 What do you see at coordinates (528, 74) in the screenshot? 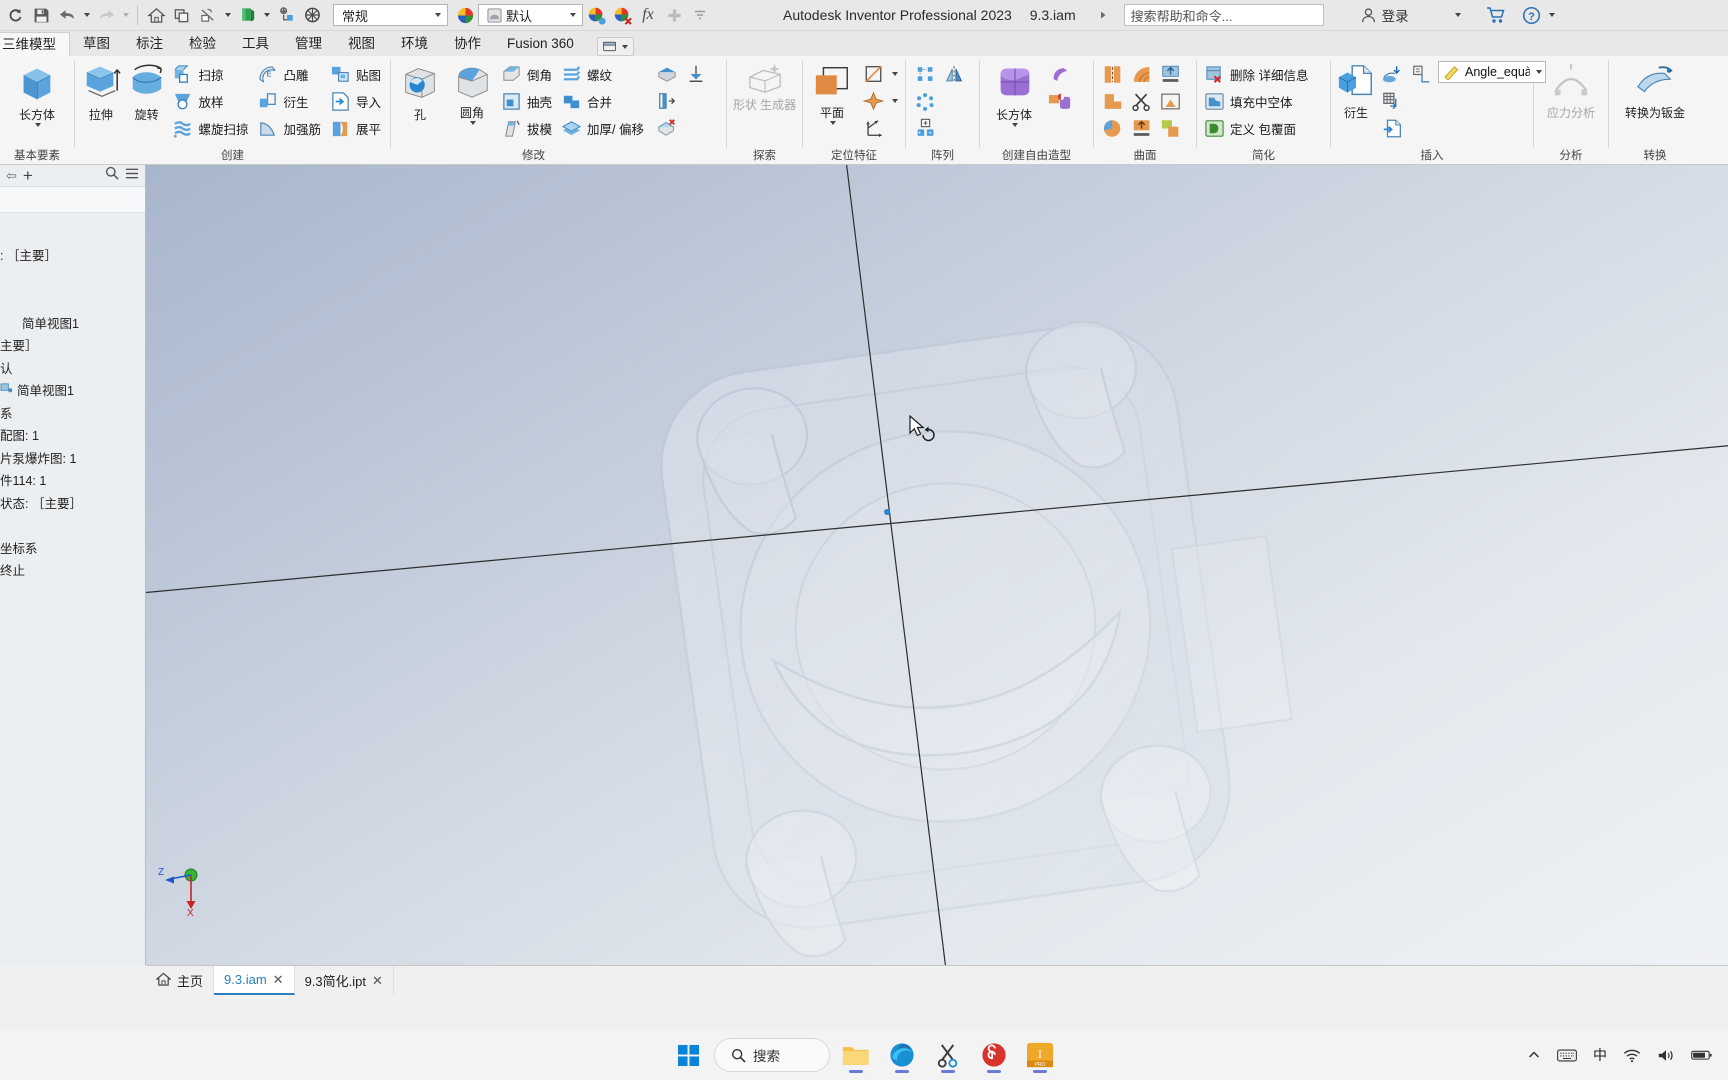
I see `chamfer-button: 倒角` at bounding box center [528, 74].